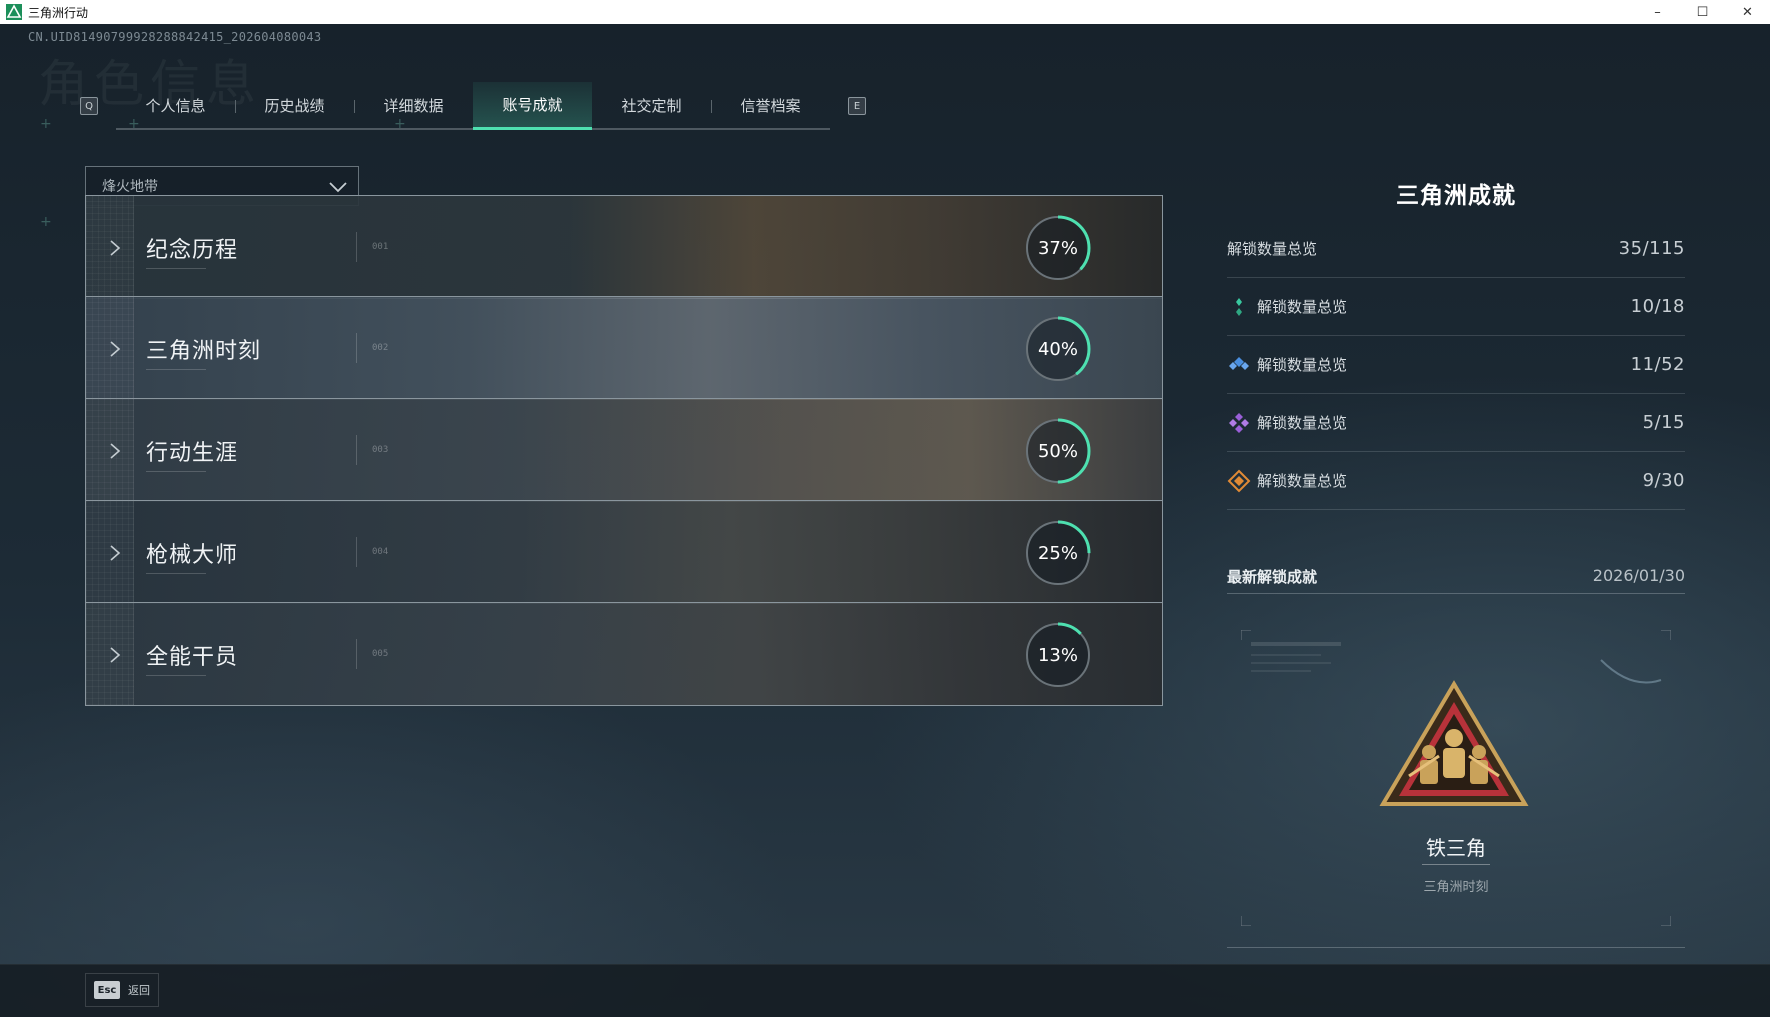  I want to click on achievement-category-row: 纪念历程 001 37%, so click(624, 247).